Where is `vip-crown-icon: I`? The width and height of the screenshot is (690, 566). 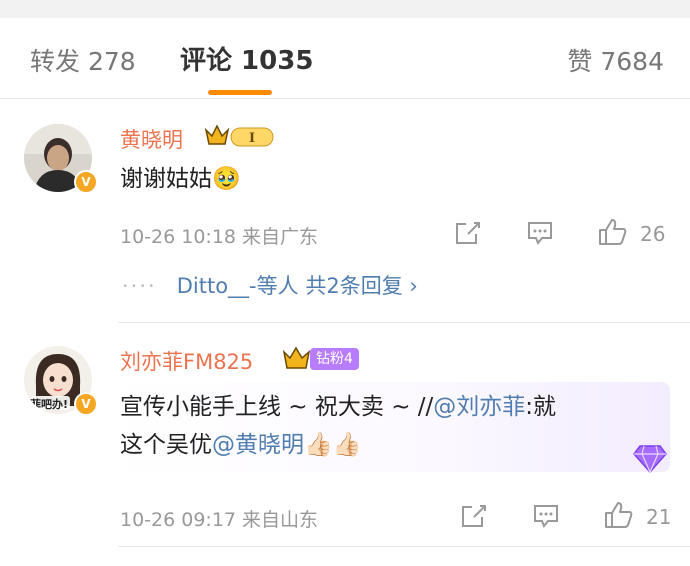
vip-crown-icon: I is located at coordinates (239, 135).